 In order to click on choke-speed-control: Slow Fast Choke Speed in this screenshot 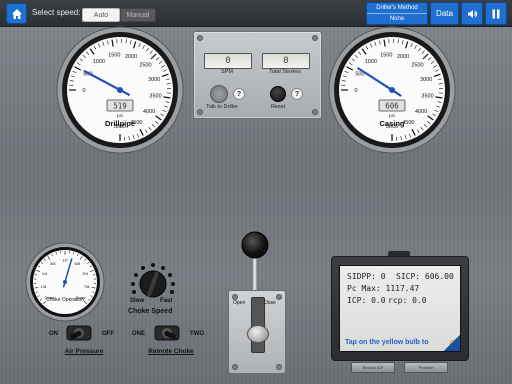, I will do `click(154, 288)`.